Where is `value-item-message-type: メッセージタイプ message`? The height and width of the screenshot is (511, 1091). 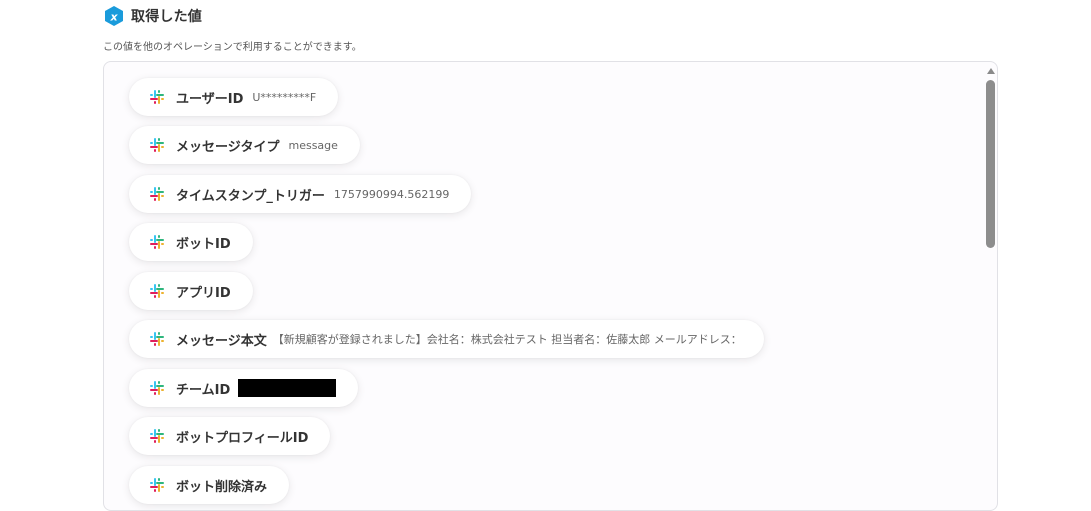 value-item-message-type: メッセージタイプ message is located at coordinates (244, 145).